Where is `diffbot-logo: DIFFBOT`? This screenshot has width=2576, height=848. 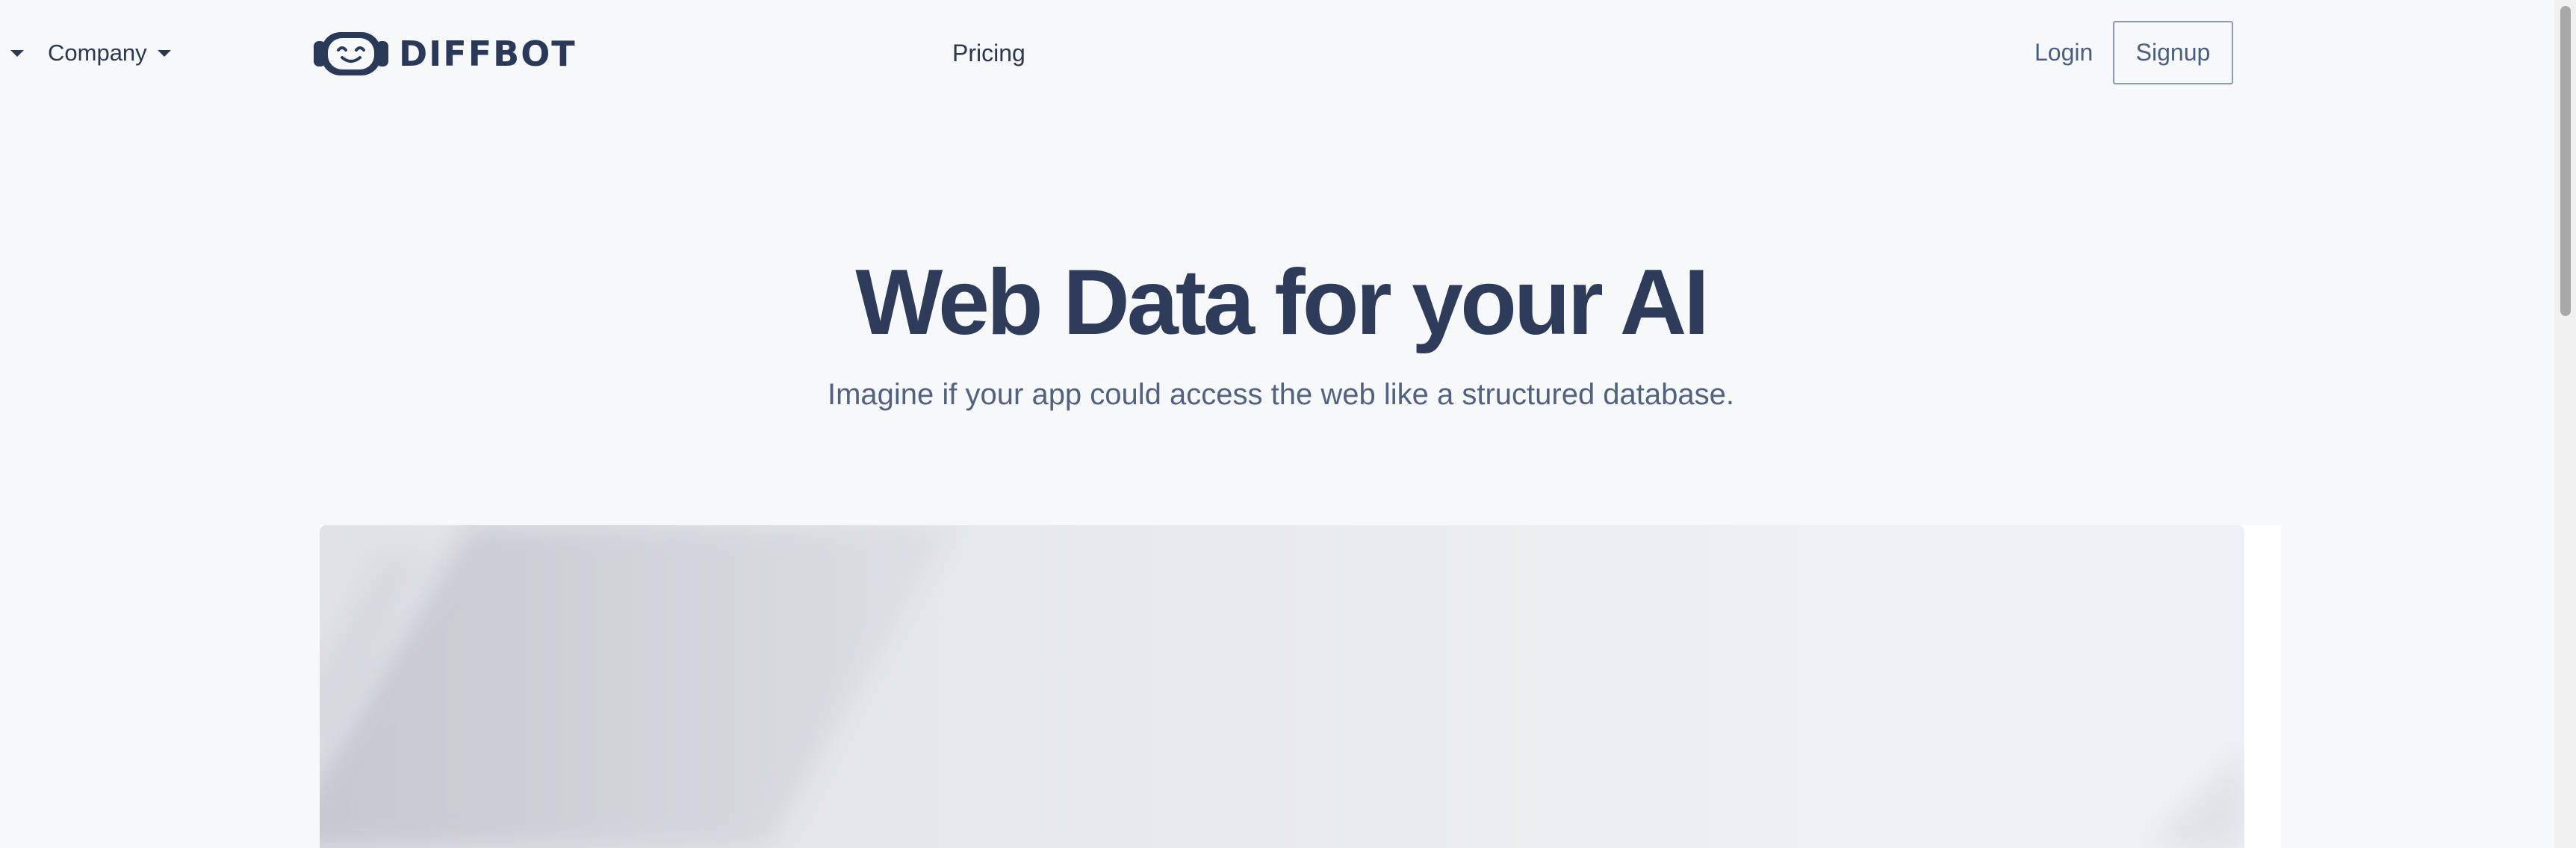
diffbot-logo: DIFFBOT is located at coordinates (445, 54).